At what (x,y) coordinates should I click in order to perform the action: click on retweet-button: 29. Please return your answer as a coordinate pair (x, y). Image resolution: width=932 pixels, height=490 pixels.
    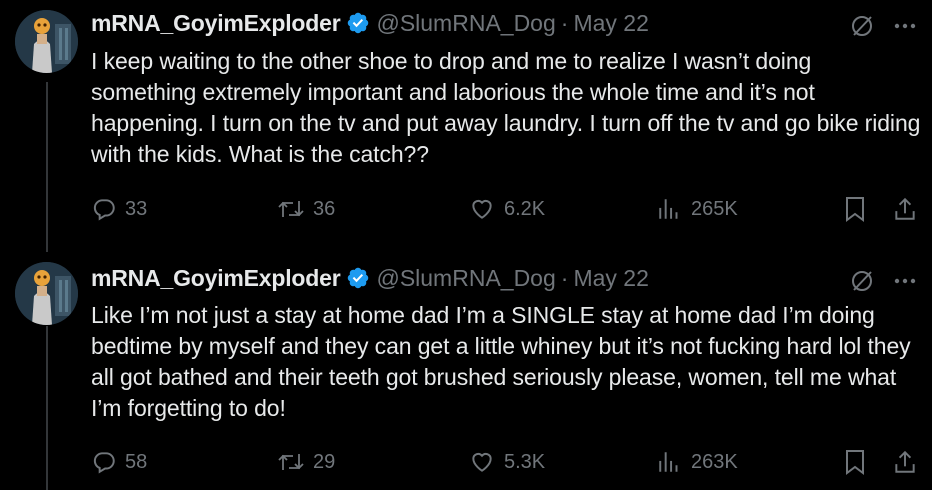
    Looking at the image, I should click on (306, 462).